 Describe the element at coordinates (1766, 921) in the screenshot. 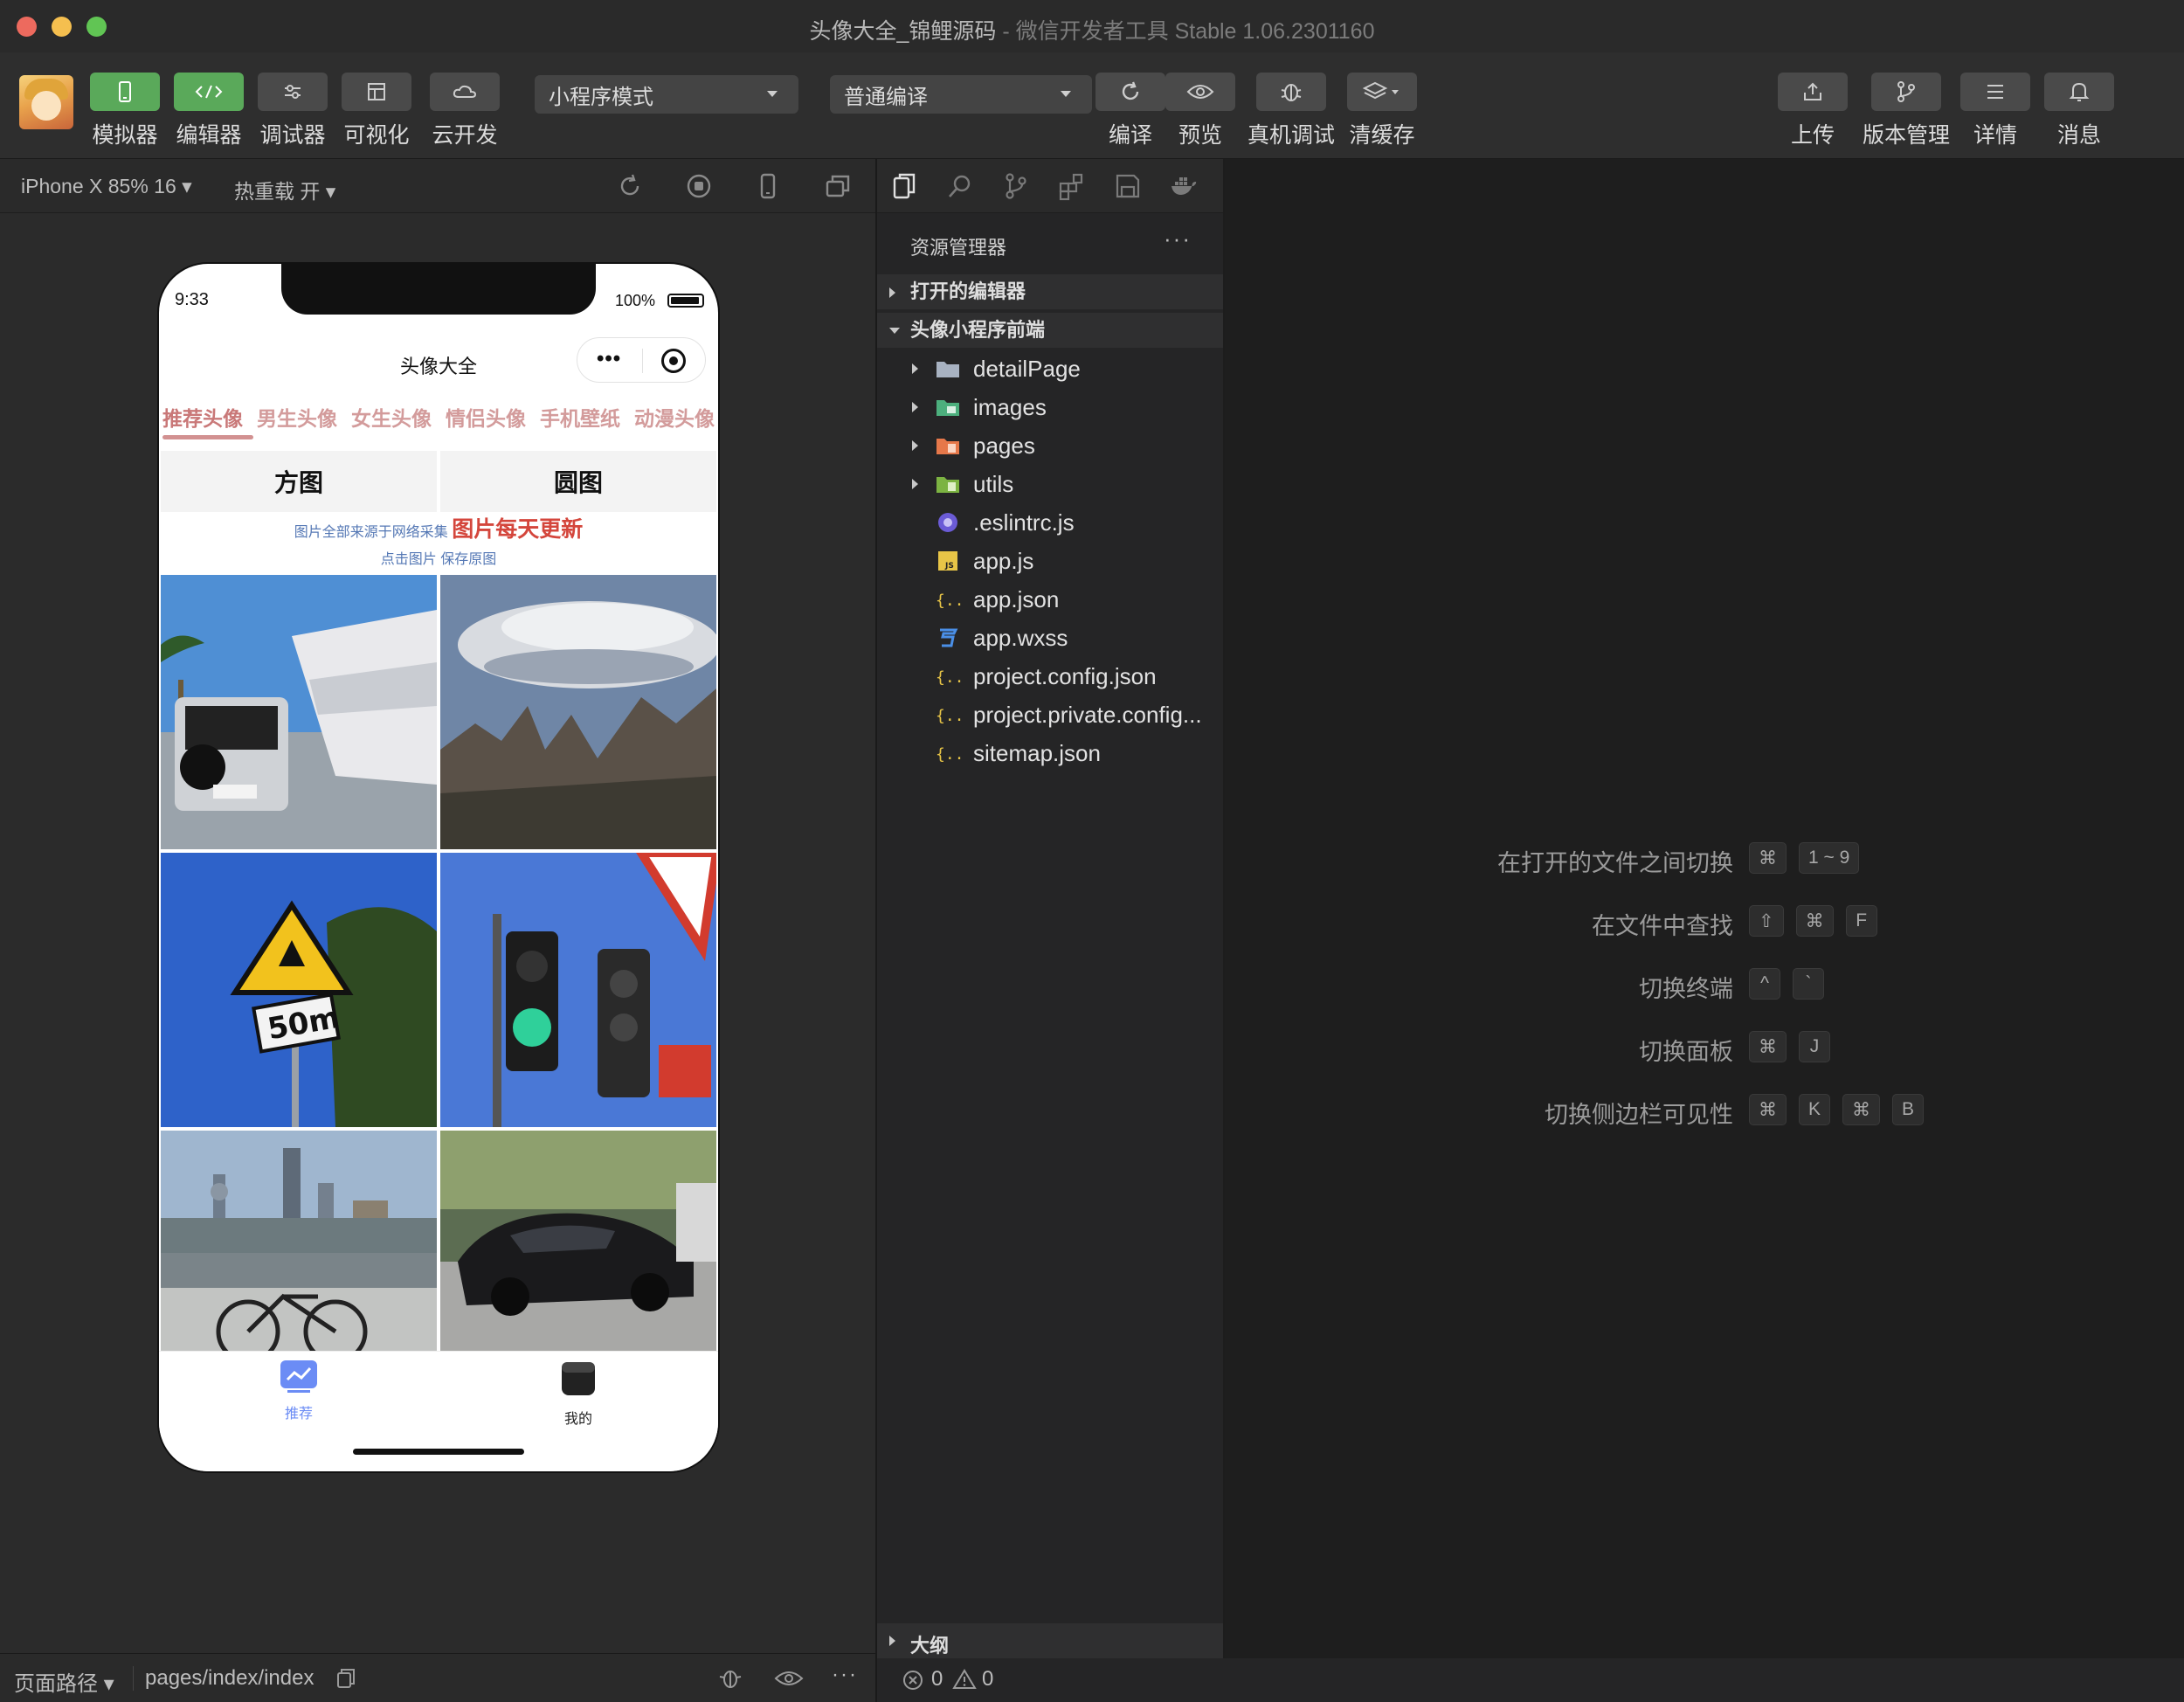

I see `key-cap: ⇧` at that location.